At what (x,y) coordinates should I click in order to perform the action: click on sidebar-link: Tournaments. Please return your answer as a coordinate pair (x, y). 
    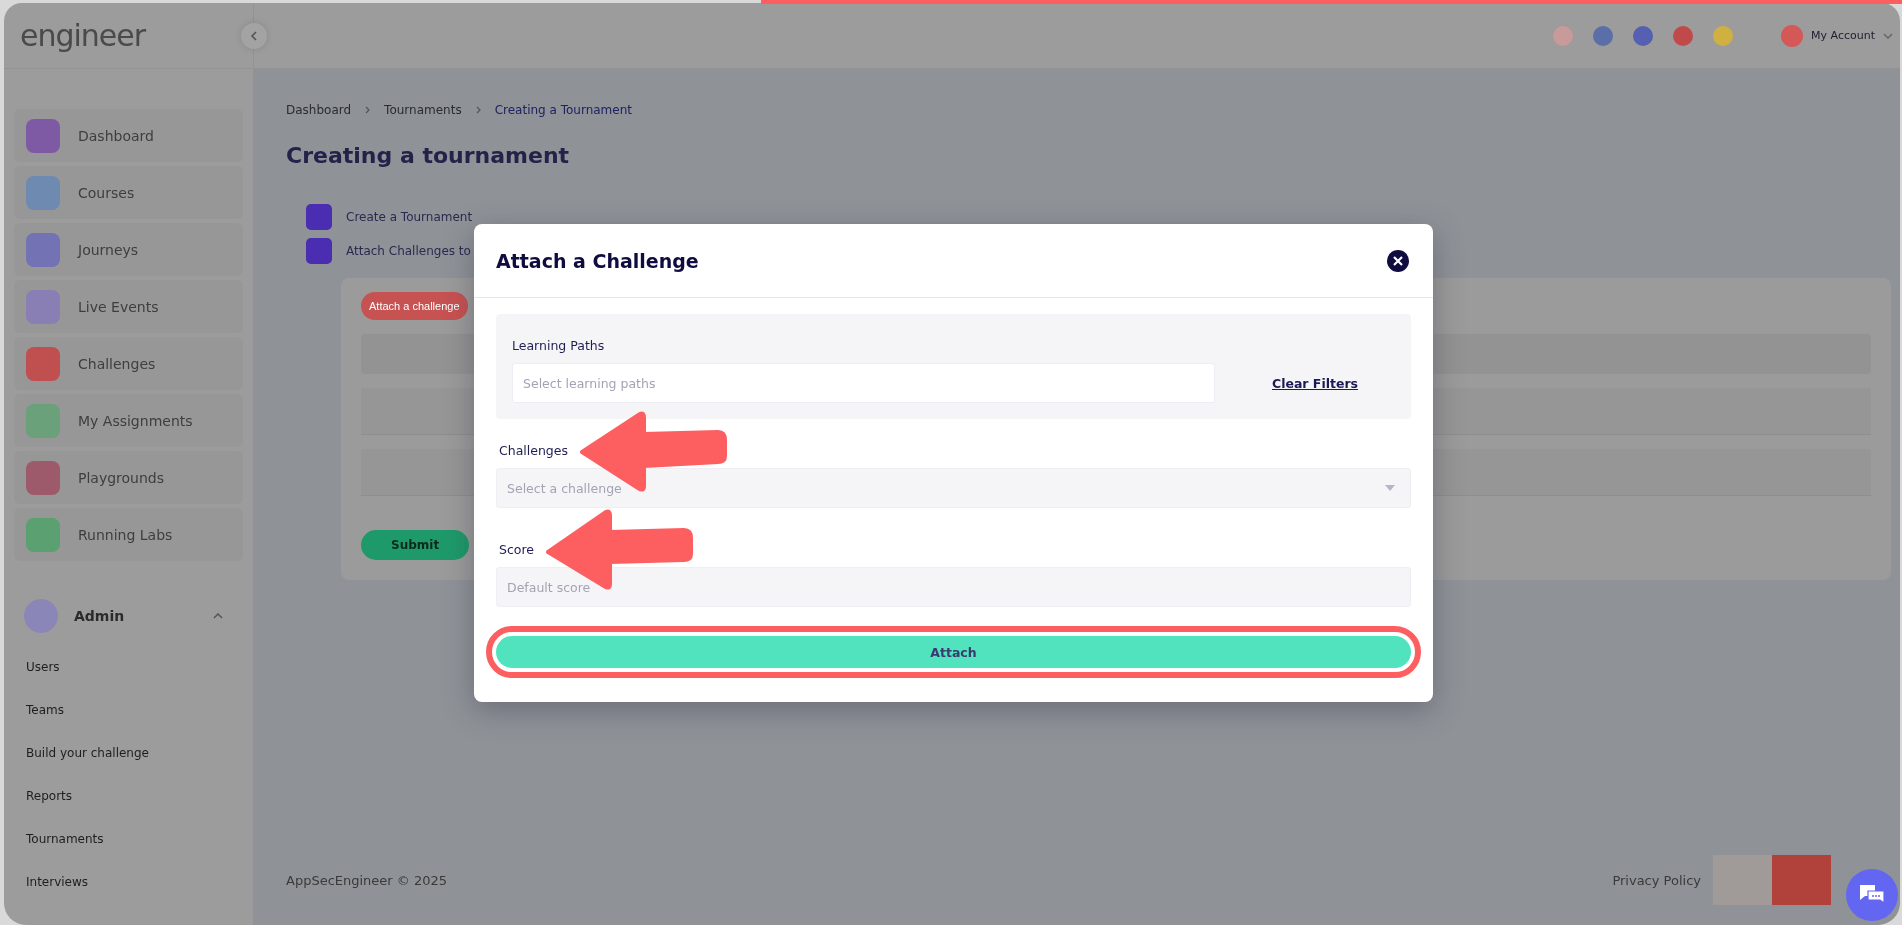
    Looking at the image, I should click on (128, 838).